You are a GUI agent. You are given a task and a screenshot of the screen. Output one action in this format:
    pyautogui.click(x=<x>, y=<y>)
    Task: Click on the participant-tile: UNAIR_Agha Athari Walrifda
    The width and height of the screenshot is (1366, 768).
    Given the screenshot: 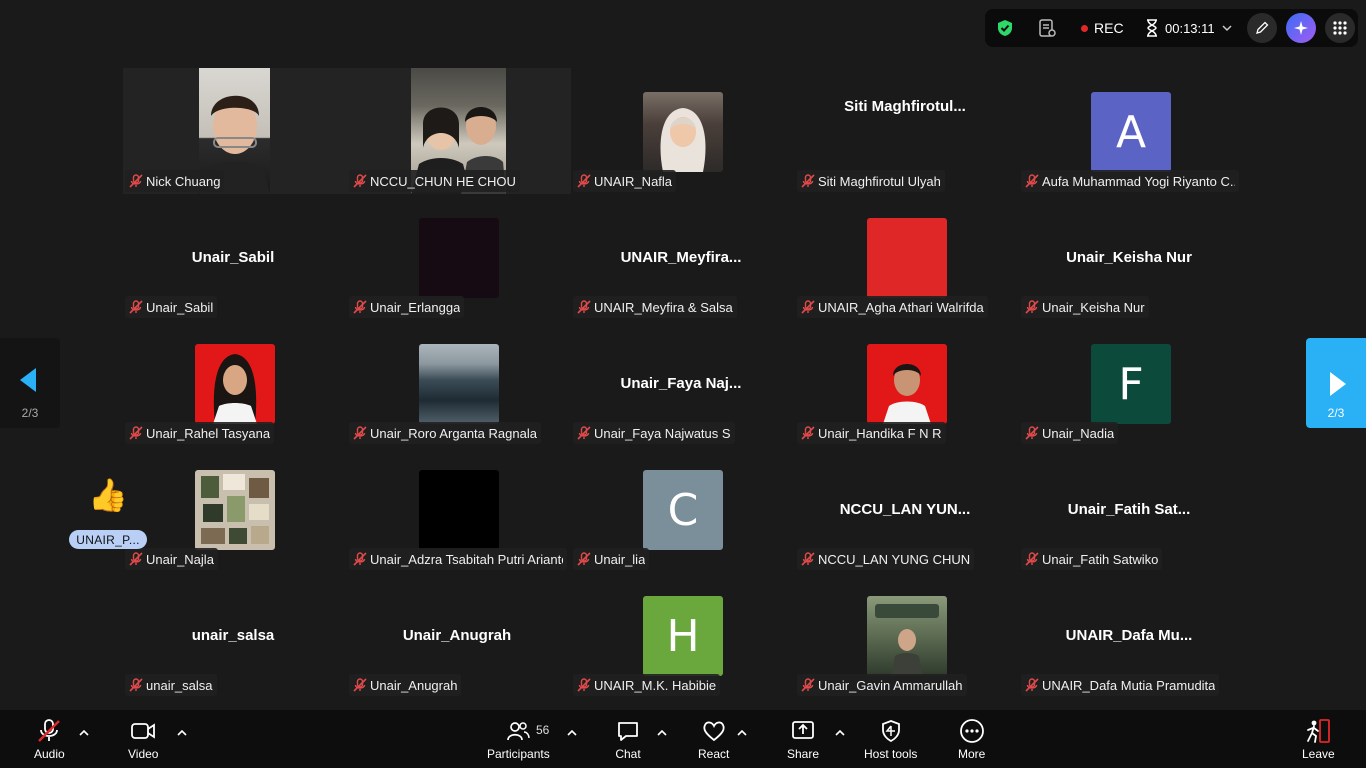 What is the action you would take?
    pyautogui.click(x=905, y=256)
    